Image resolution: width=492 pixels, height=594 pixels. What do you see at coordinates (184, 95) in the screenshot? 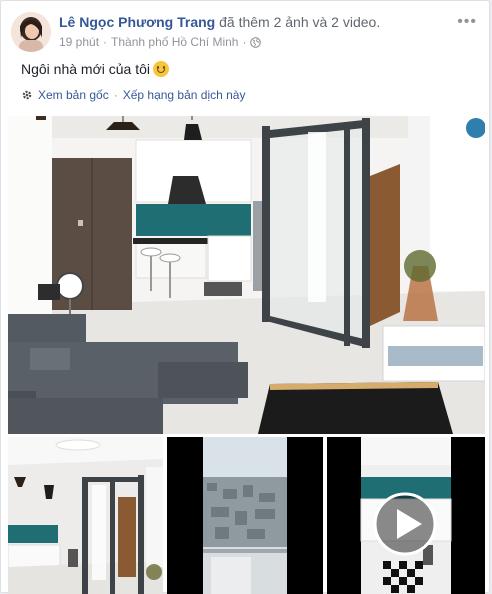
I see `rate-translation-link: Xếp hạng bản dịch này` at bounding box center [184, 95].